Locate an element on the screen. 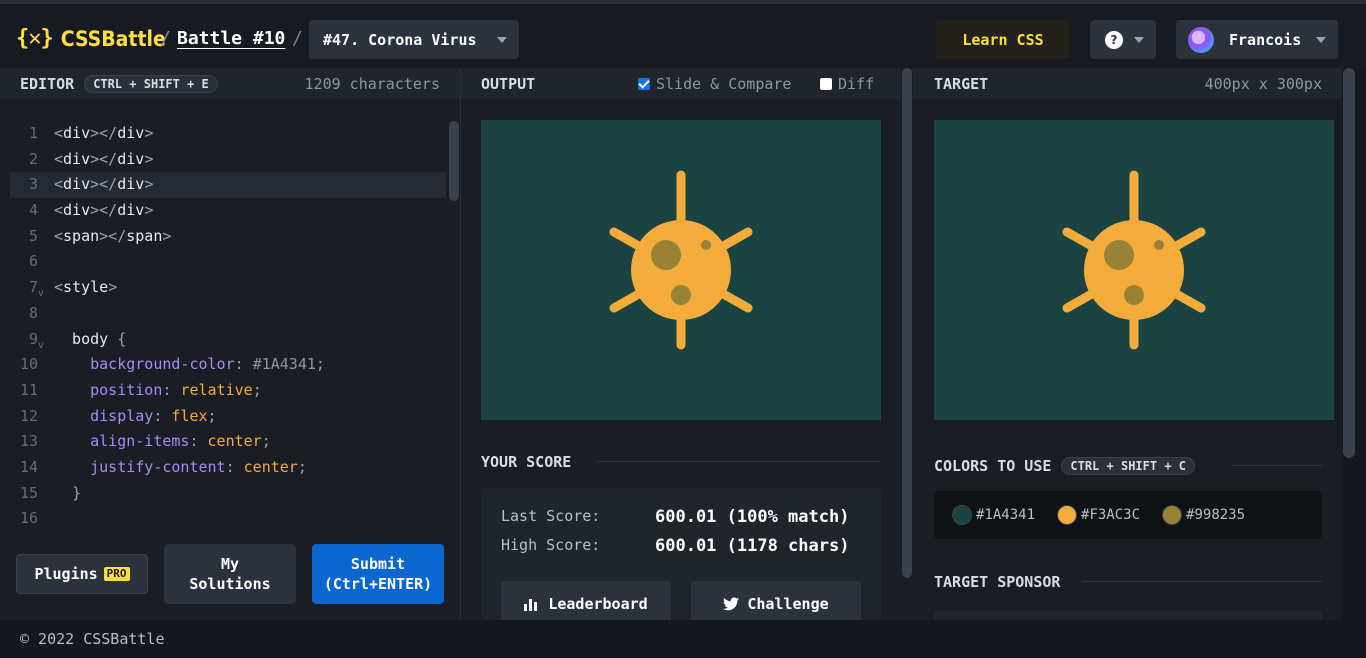 The height and width of the screenshot is (658, 1366). footer: © 2022 CSSBattle is located at coordinates (683, 639).